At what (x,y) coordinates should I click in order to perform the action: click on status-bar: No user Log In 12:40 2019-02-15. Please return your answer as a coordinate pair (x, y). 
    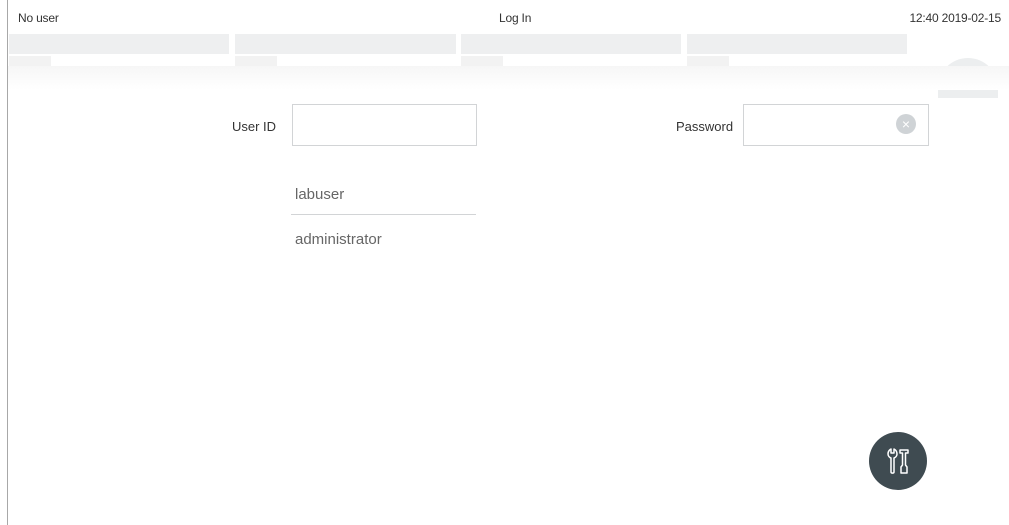
    Looking at the image, I should click on (508, 15).